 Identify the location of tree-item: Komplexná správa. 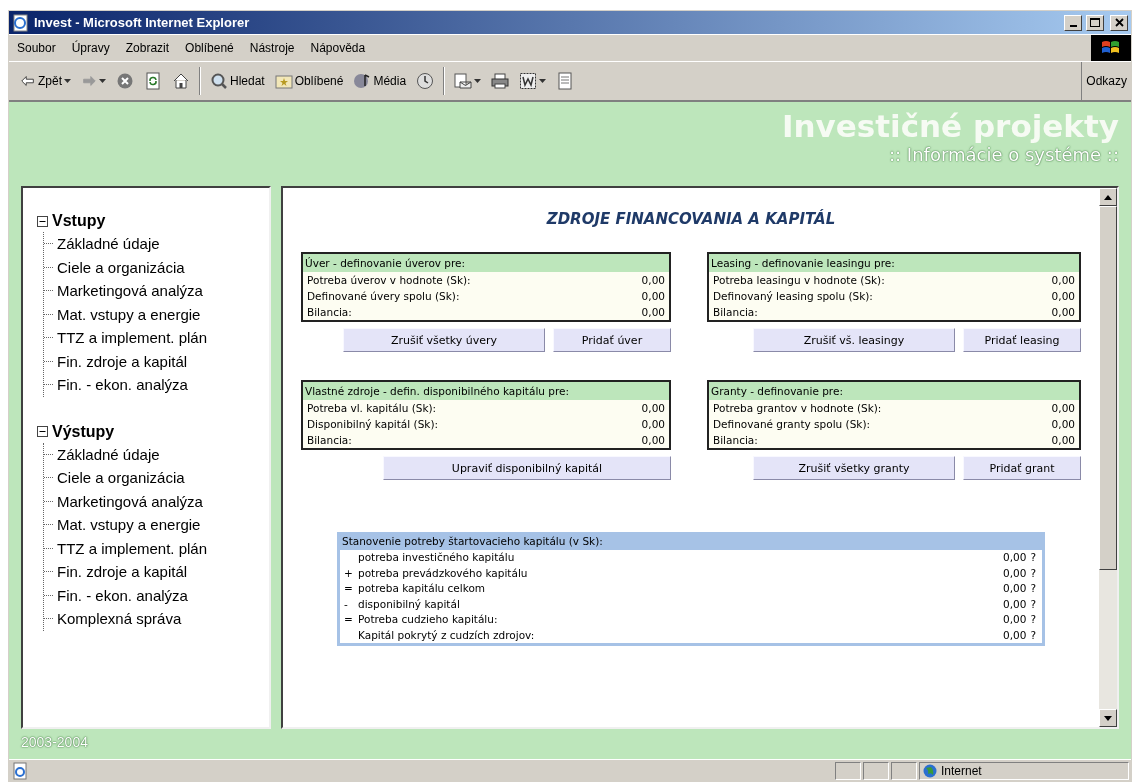
(119, 619).